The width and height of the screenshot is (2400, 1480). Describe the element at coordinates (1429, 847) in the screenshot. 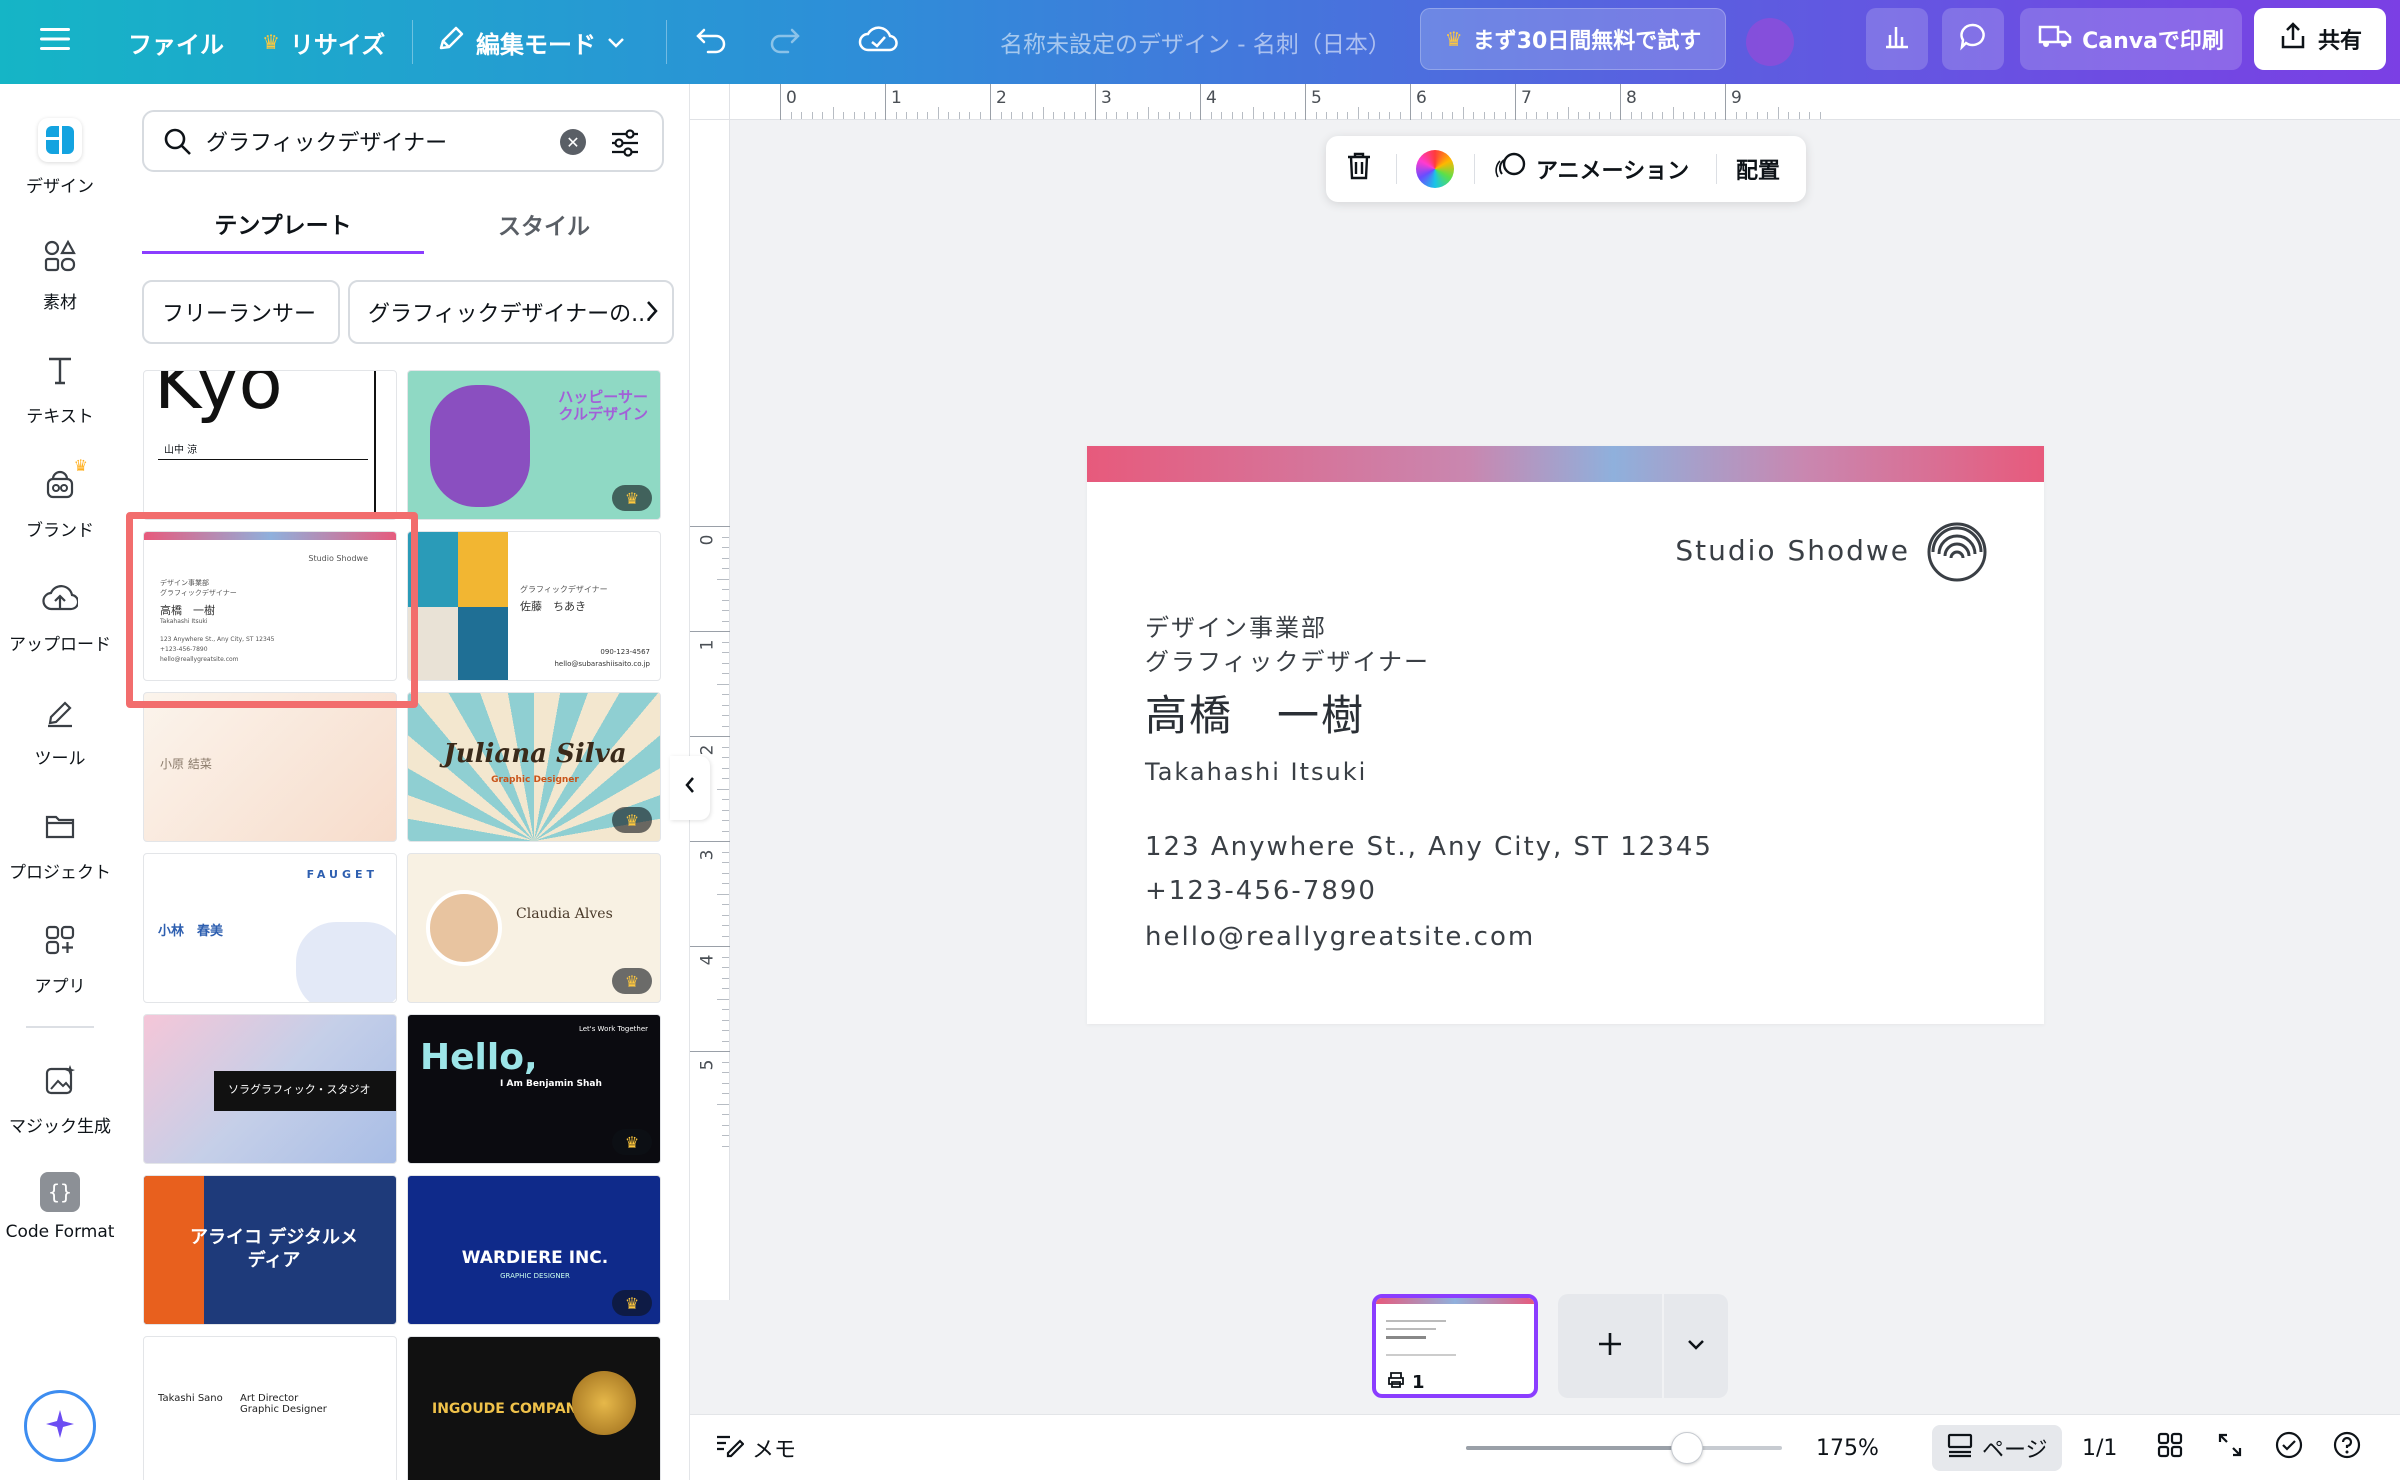

I see `address: 123 Anywhere St., Any City, ST 12345` at that location.